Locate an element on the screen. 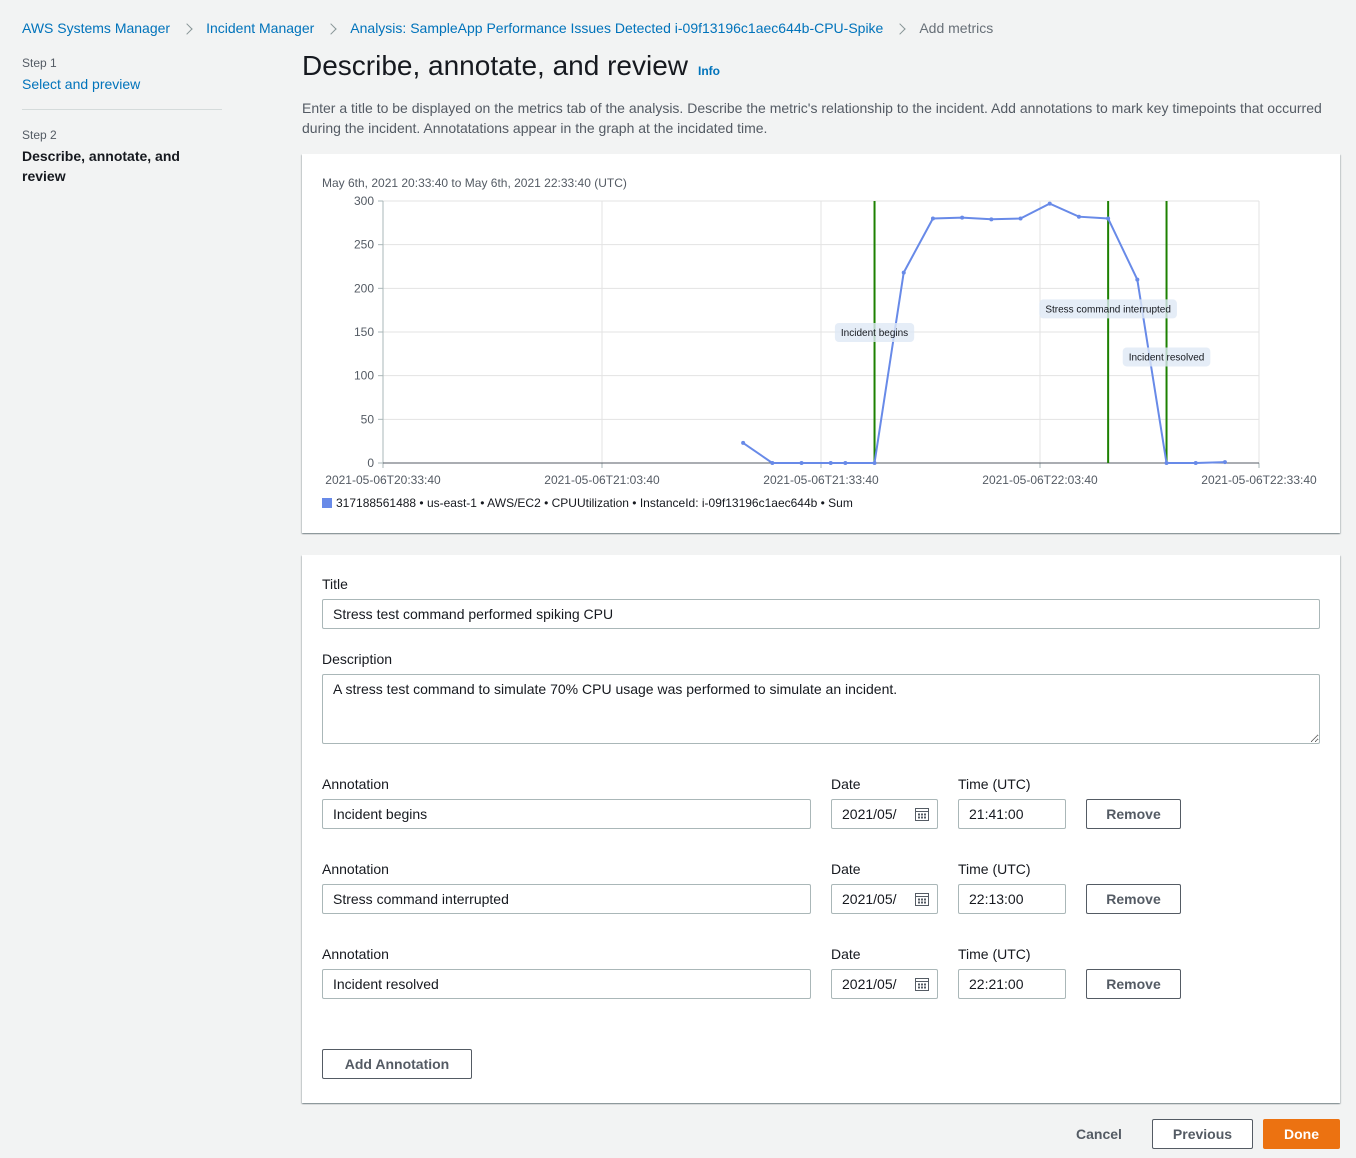 The width and height of the screenshot is (1356, 1158). breadcrumb-current: Add metrics is located at coordinates (956, 28).